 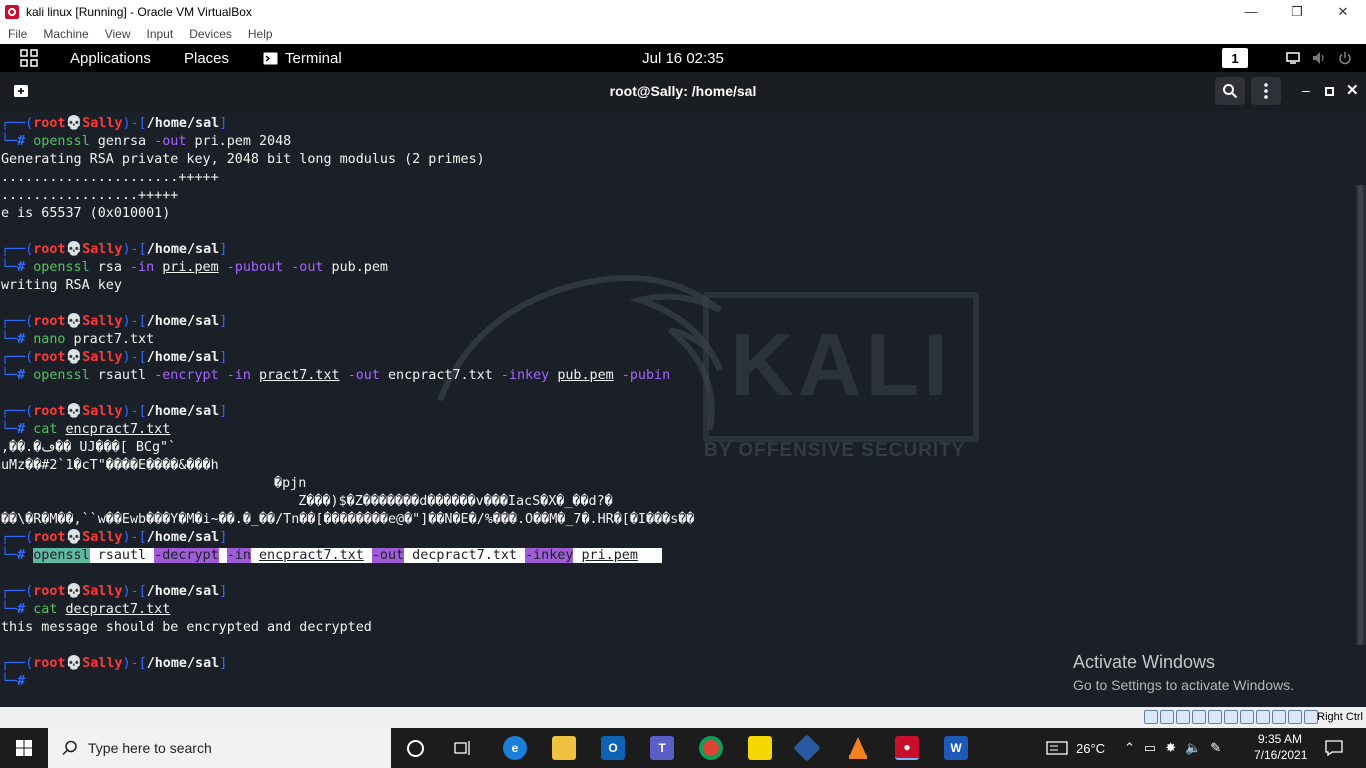 I want to click on virtualbox-menu-bar: File Machine View Input Devices Help, so click(x=683, y=33).